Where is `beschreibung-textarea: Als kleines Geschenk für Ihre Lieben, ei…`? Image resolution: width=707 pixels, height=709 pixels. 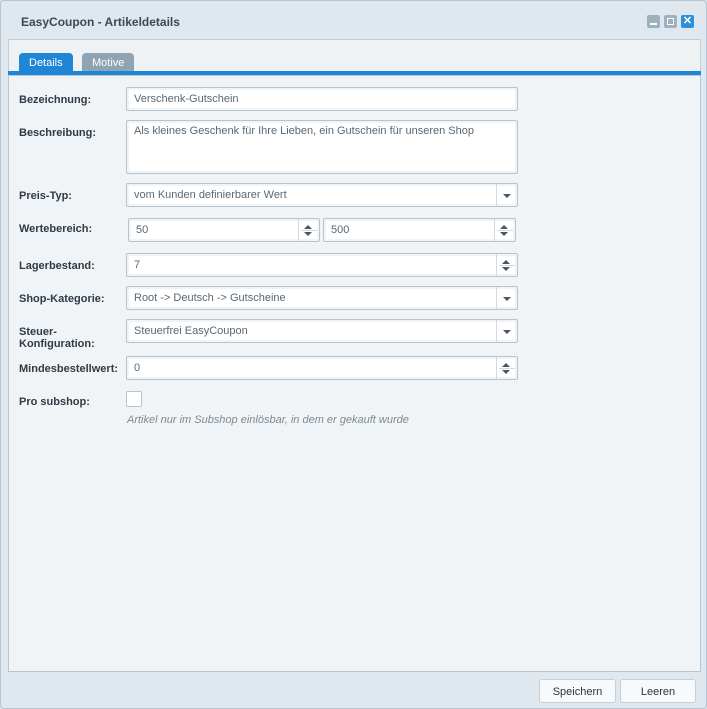
beschreibung-textarea: Als kleines Geschenk für Ihre Lieben, ei… is located at coordinates (322, 147).